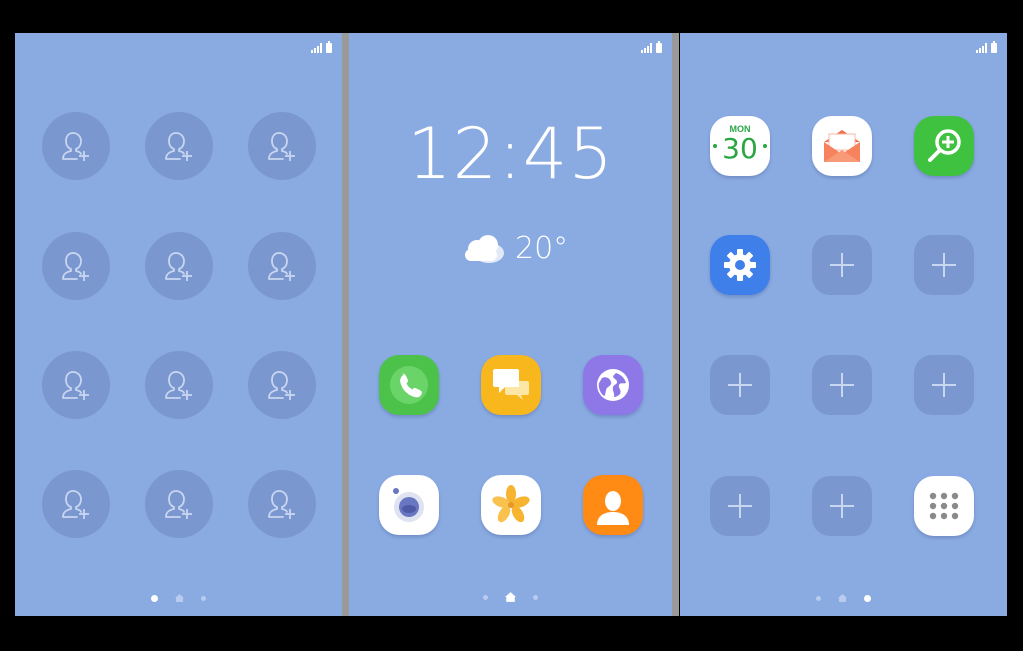  I want to click on email-app, so click(842, 146).